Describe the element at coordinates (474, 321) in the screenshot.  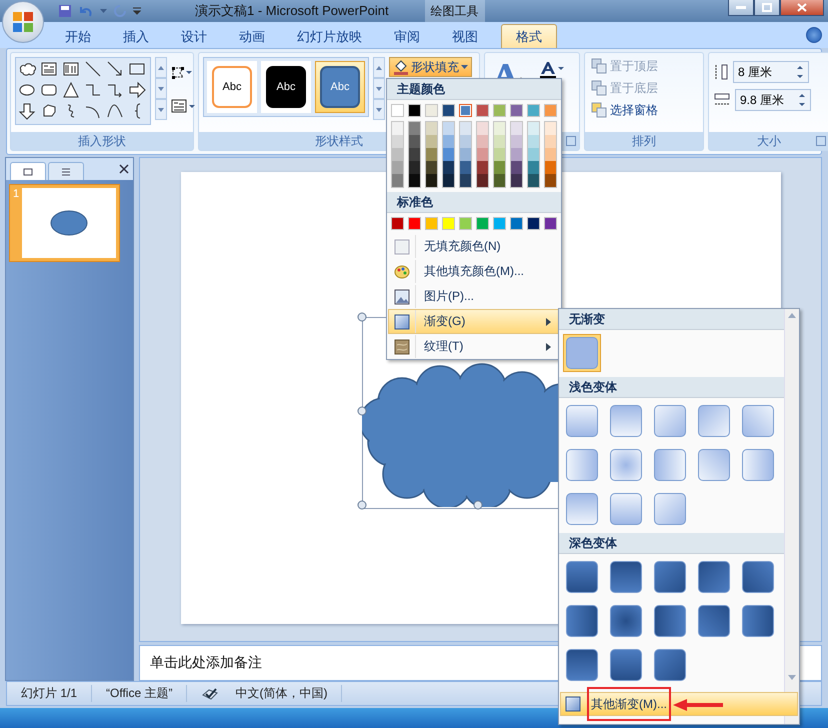
I see `menu-item: 渐变(G)` at that location.